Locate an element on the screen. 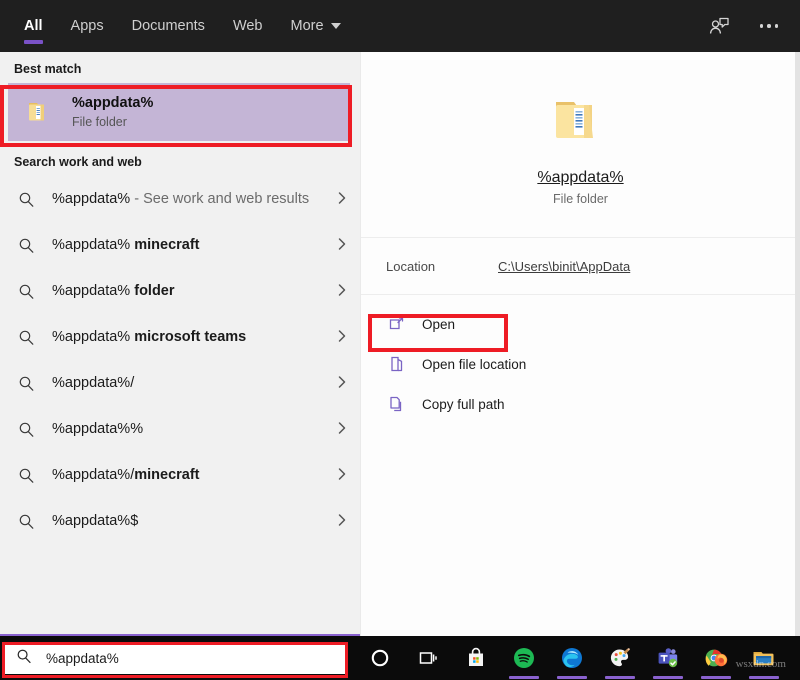 The width and height of the screenshot is (800, 680). search-suggestion-row: %appdata% folder is located at coordinates (180, 291).